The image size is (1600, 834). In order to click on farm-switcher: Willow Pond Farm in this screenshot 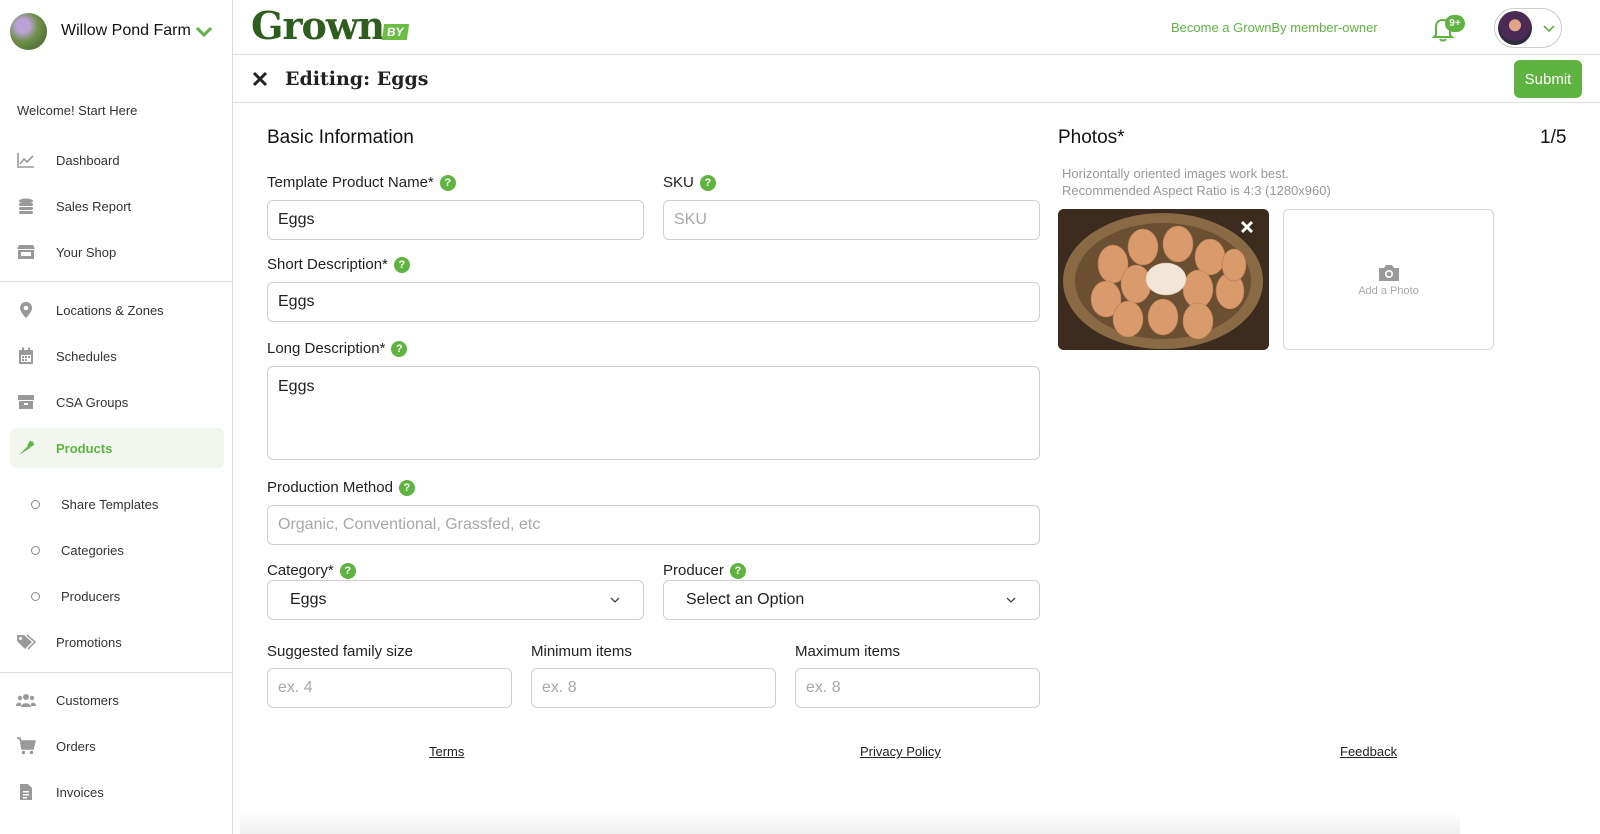, I will do `click(111, 31)`.